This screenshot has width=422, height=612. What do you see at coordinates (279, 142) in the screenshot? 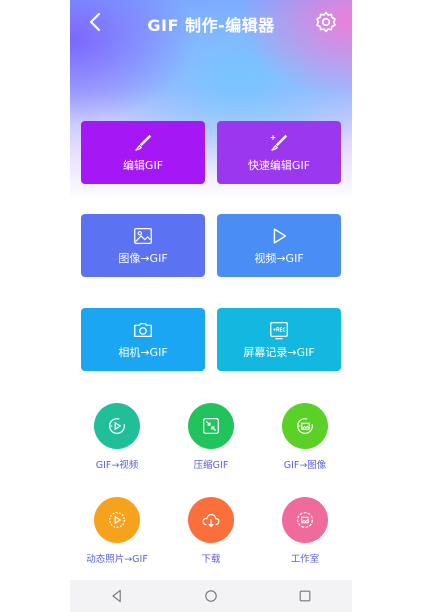
I see `brush-edit-icon` at bounding box center [279, 142].